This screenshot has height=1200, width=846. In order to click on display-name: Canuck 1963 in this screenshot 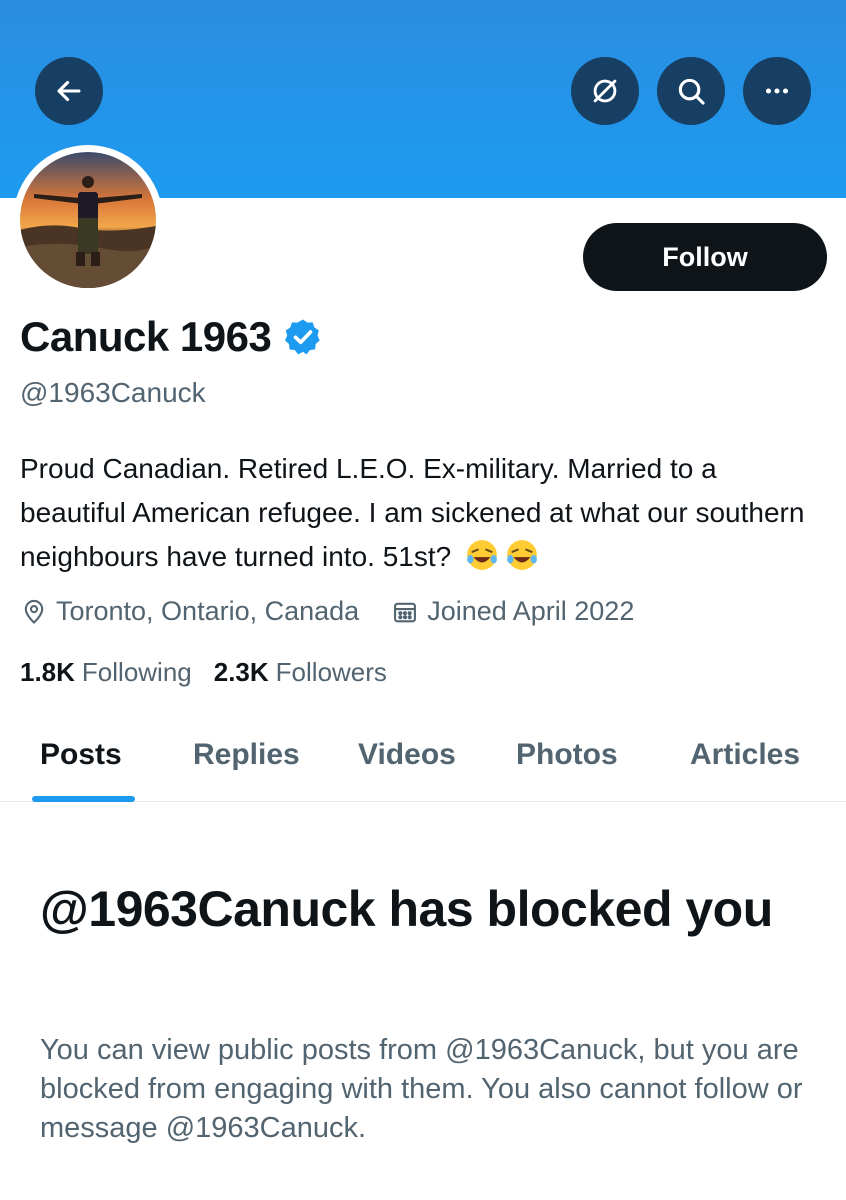, I will do `click(146, 336)`.